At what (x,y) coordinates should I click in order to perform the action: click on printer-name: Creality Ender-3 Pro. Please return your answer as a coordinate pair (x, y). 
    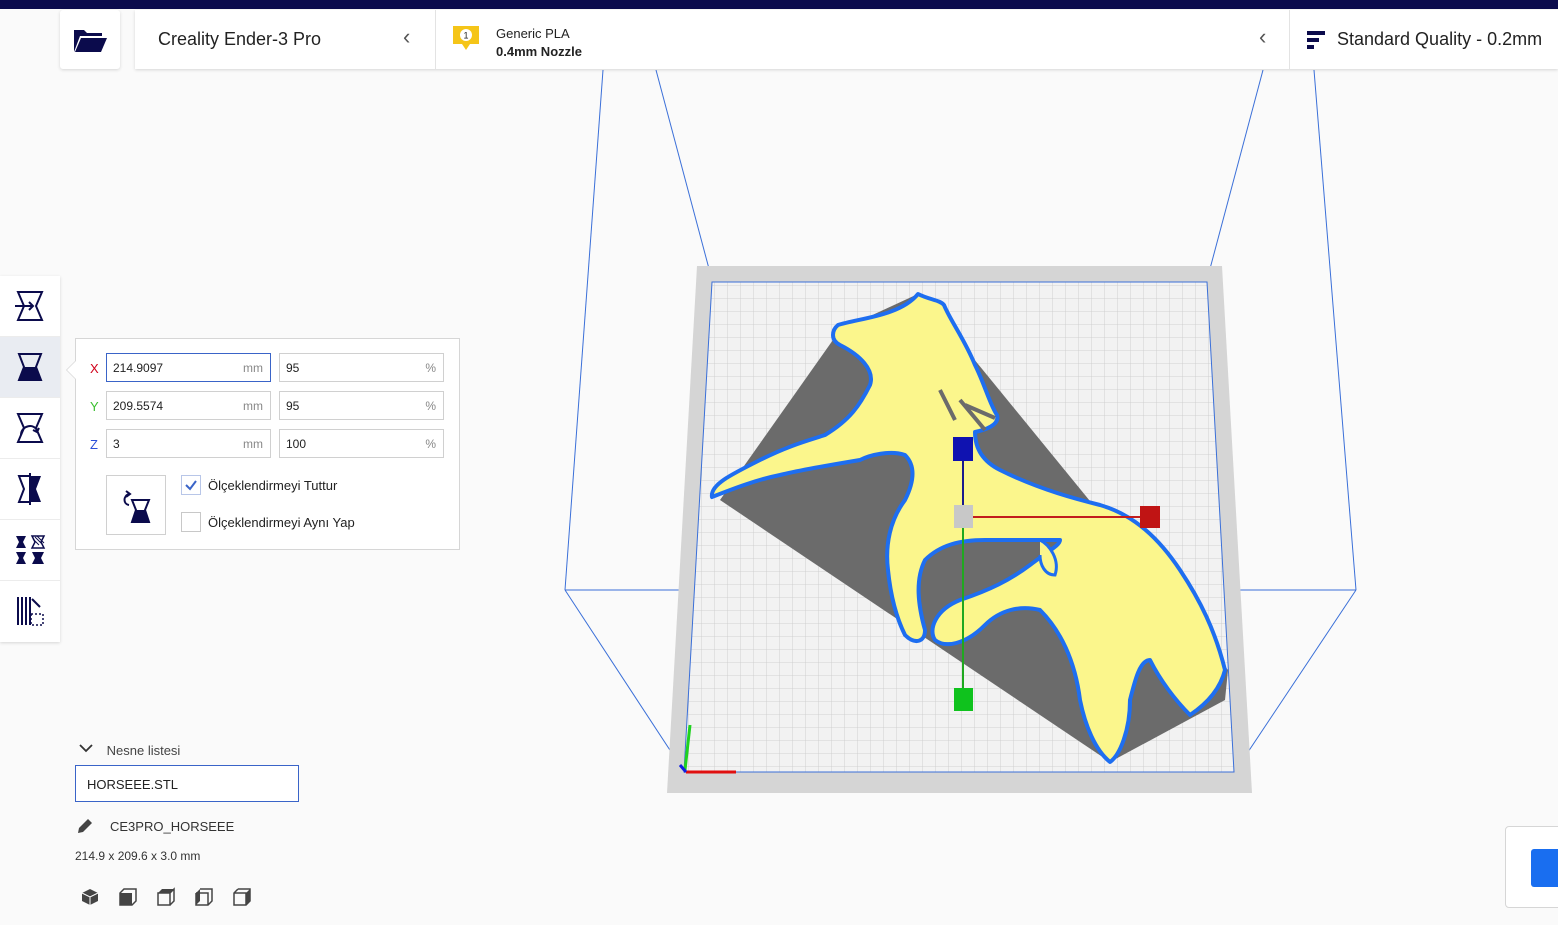
    Looking at the image, I should click on (240, 39).